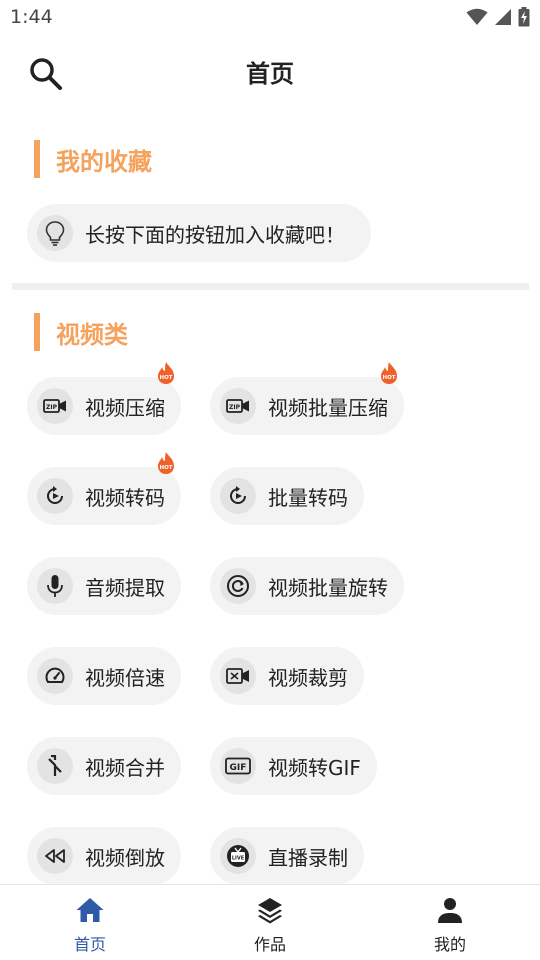 This screenshot has height=960, width=540. Describe the element at coordinates (31, 17) in the screenshot. I see `status-time: 1:44` at that location.